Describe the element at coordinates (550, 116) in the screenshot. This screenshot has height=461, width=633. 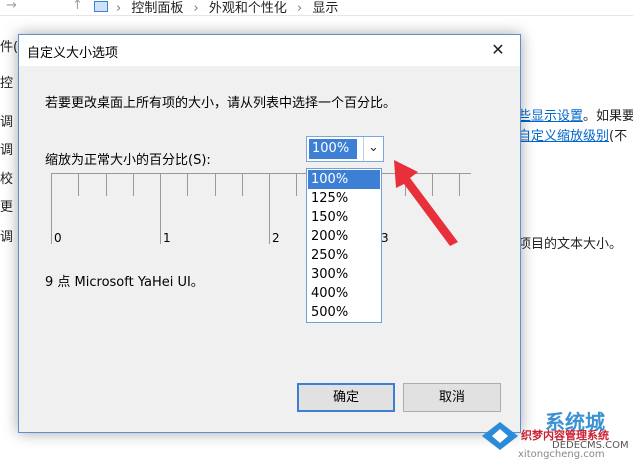
I see `display-settings-link: 些显示设置` at that location.